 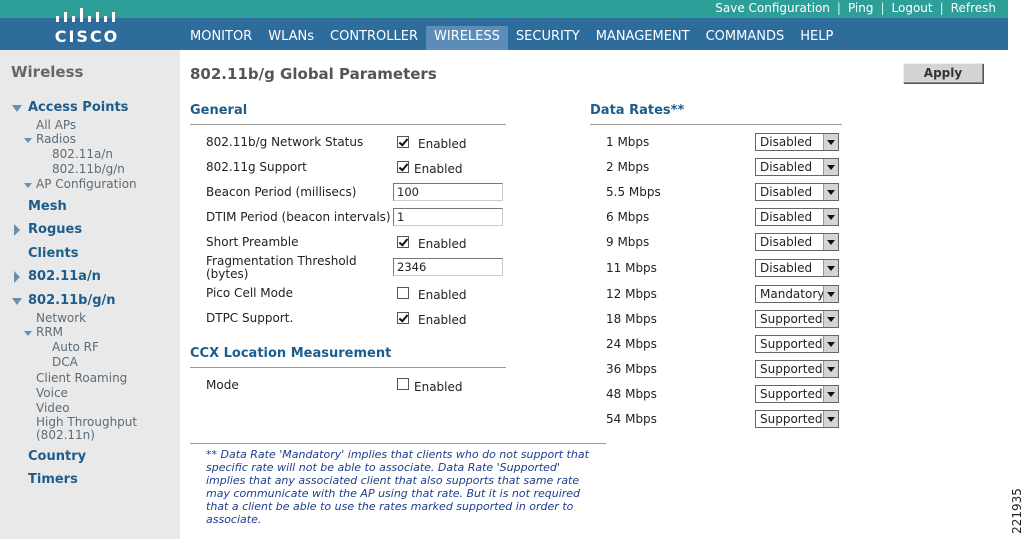 I want to click on sidebar-item-high-throughput-sub: (802.11n), so click(x=65, y=435).